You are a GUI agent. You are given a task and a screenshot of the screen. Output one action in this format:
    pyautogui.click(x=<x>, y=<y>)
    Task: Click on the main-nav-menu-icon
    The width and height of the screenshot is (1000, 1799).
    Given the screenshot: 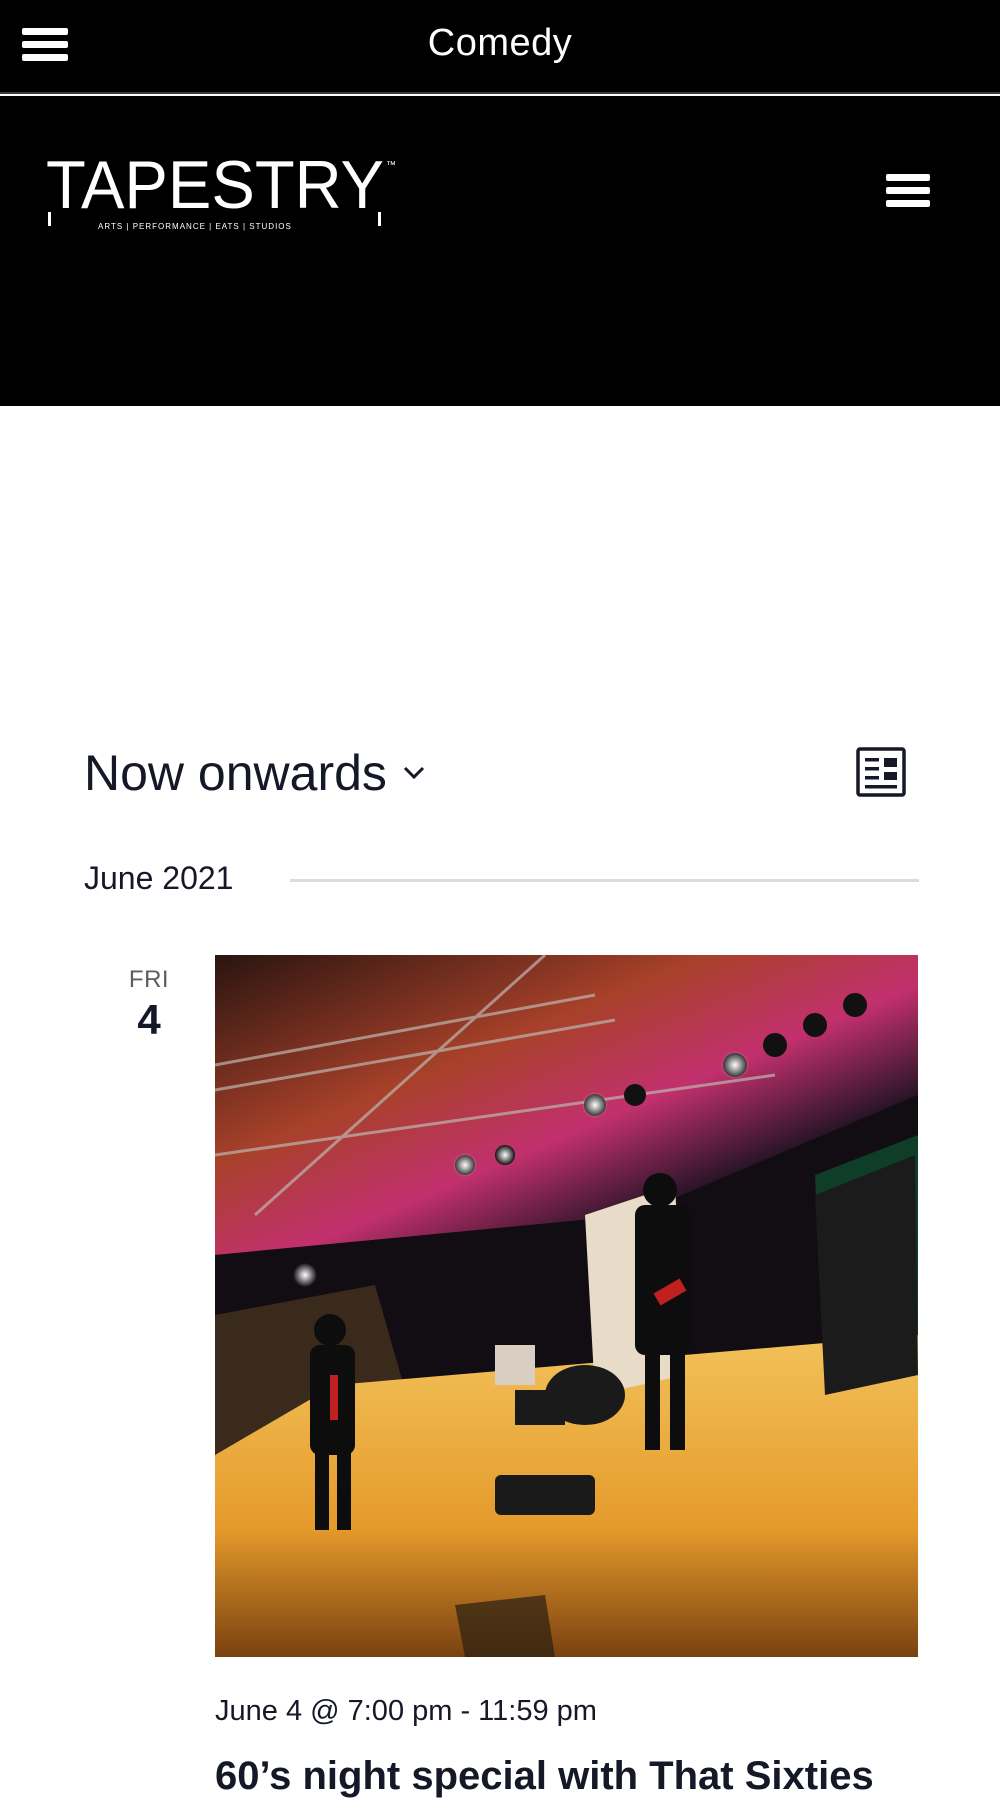 What is the action you would take?
    pyautogui.click(x=908, y=192)
    